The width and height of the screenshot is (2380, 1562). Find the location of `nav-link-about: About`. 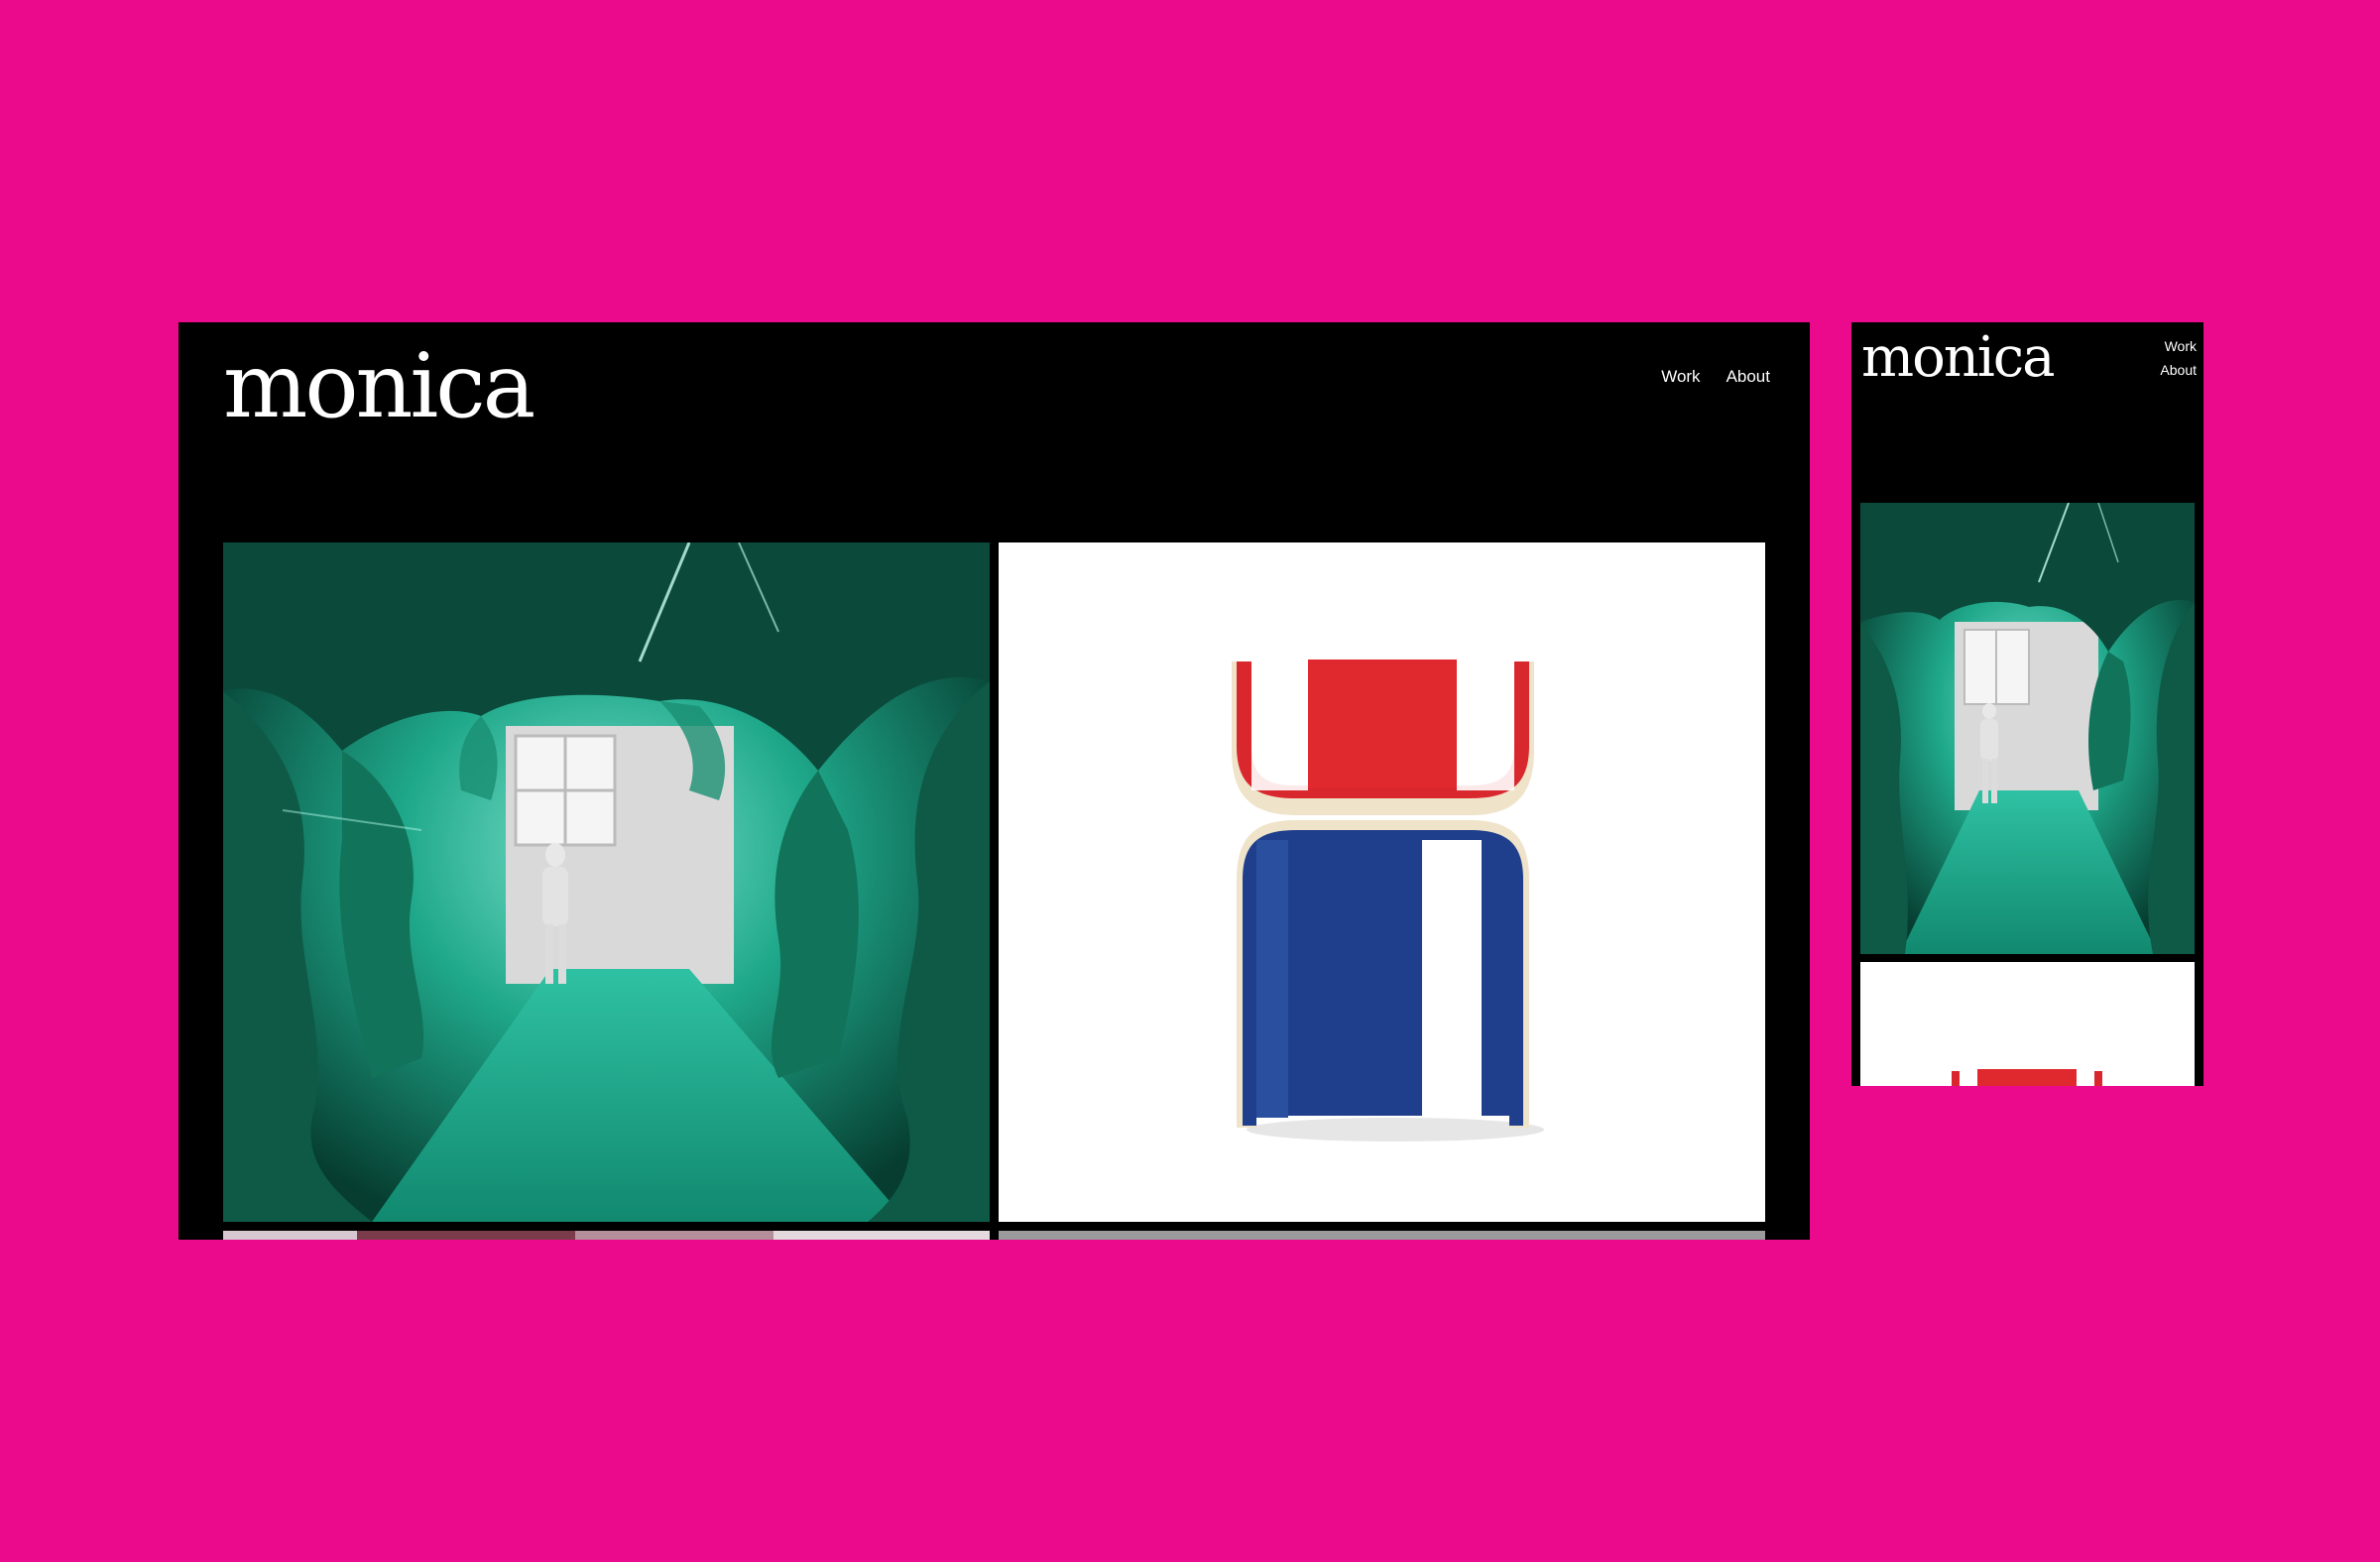

nav-link-about: About is located at coordinates (1748, 377).